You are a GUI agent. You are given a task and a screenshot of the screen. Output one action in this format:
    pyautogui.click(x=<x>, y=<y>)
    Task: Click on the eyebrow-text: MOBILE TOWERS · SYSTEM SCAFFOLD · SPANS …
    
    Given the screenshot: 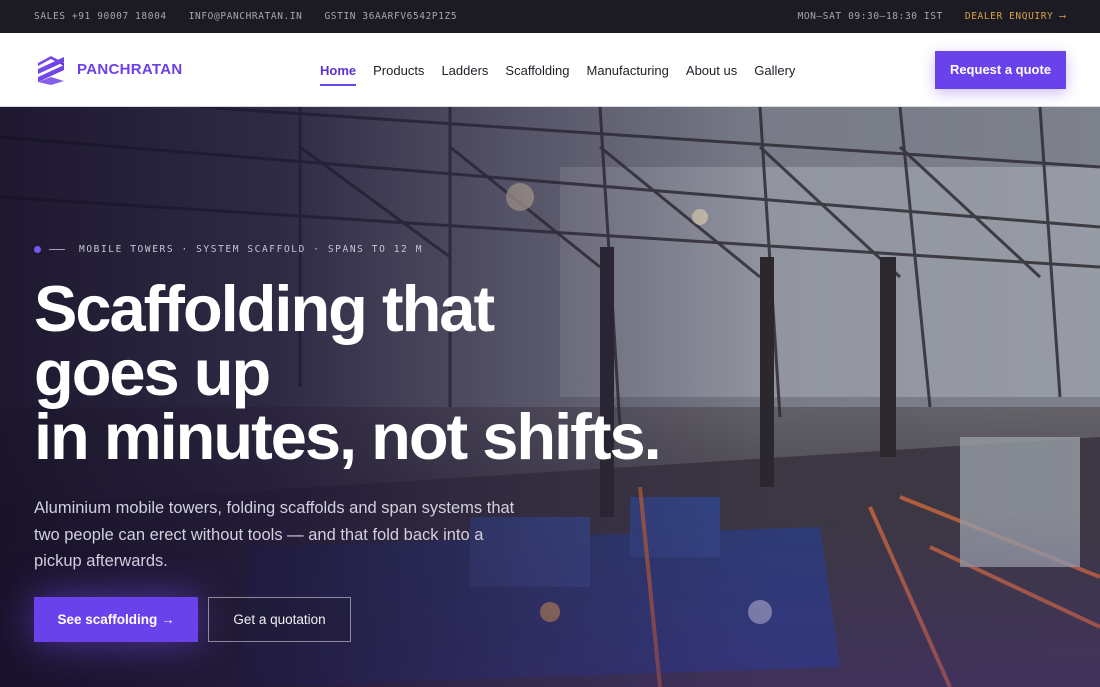 What is the action you would take?
    pyautogui.click(x=251, y=249)
    